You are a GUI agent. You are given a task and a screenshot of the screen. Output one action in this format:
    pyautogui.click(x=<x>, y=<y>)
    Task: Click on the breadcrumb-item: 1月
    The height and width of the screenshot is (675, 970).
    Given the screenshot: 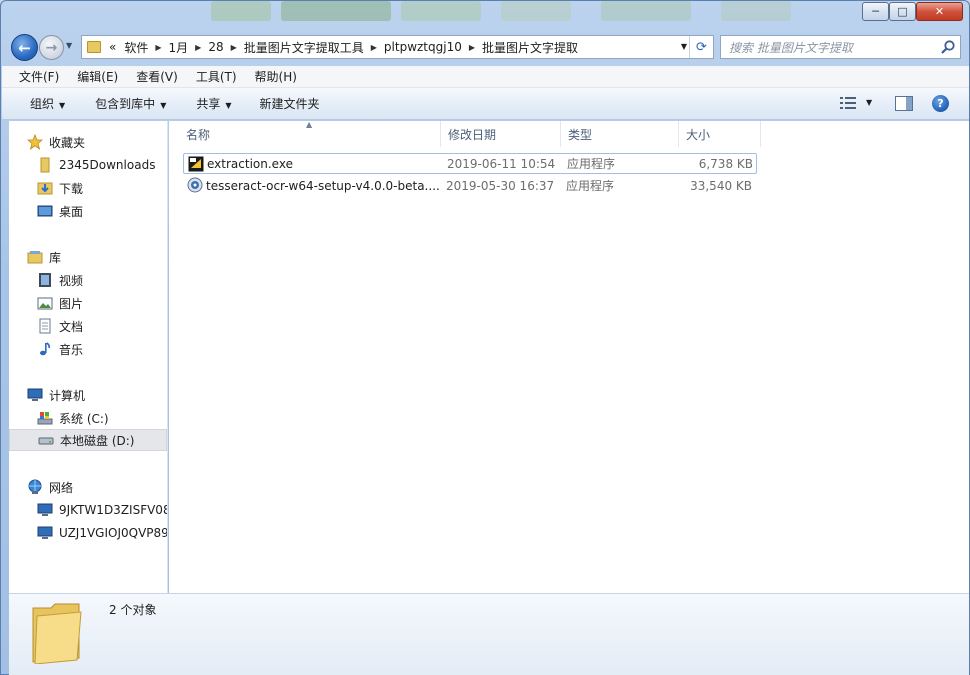 What is the action you would take?
    pyautogui.click(x=179, y=47)
    